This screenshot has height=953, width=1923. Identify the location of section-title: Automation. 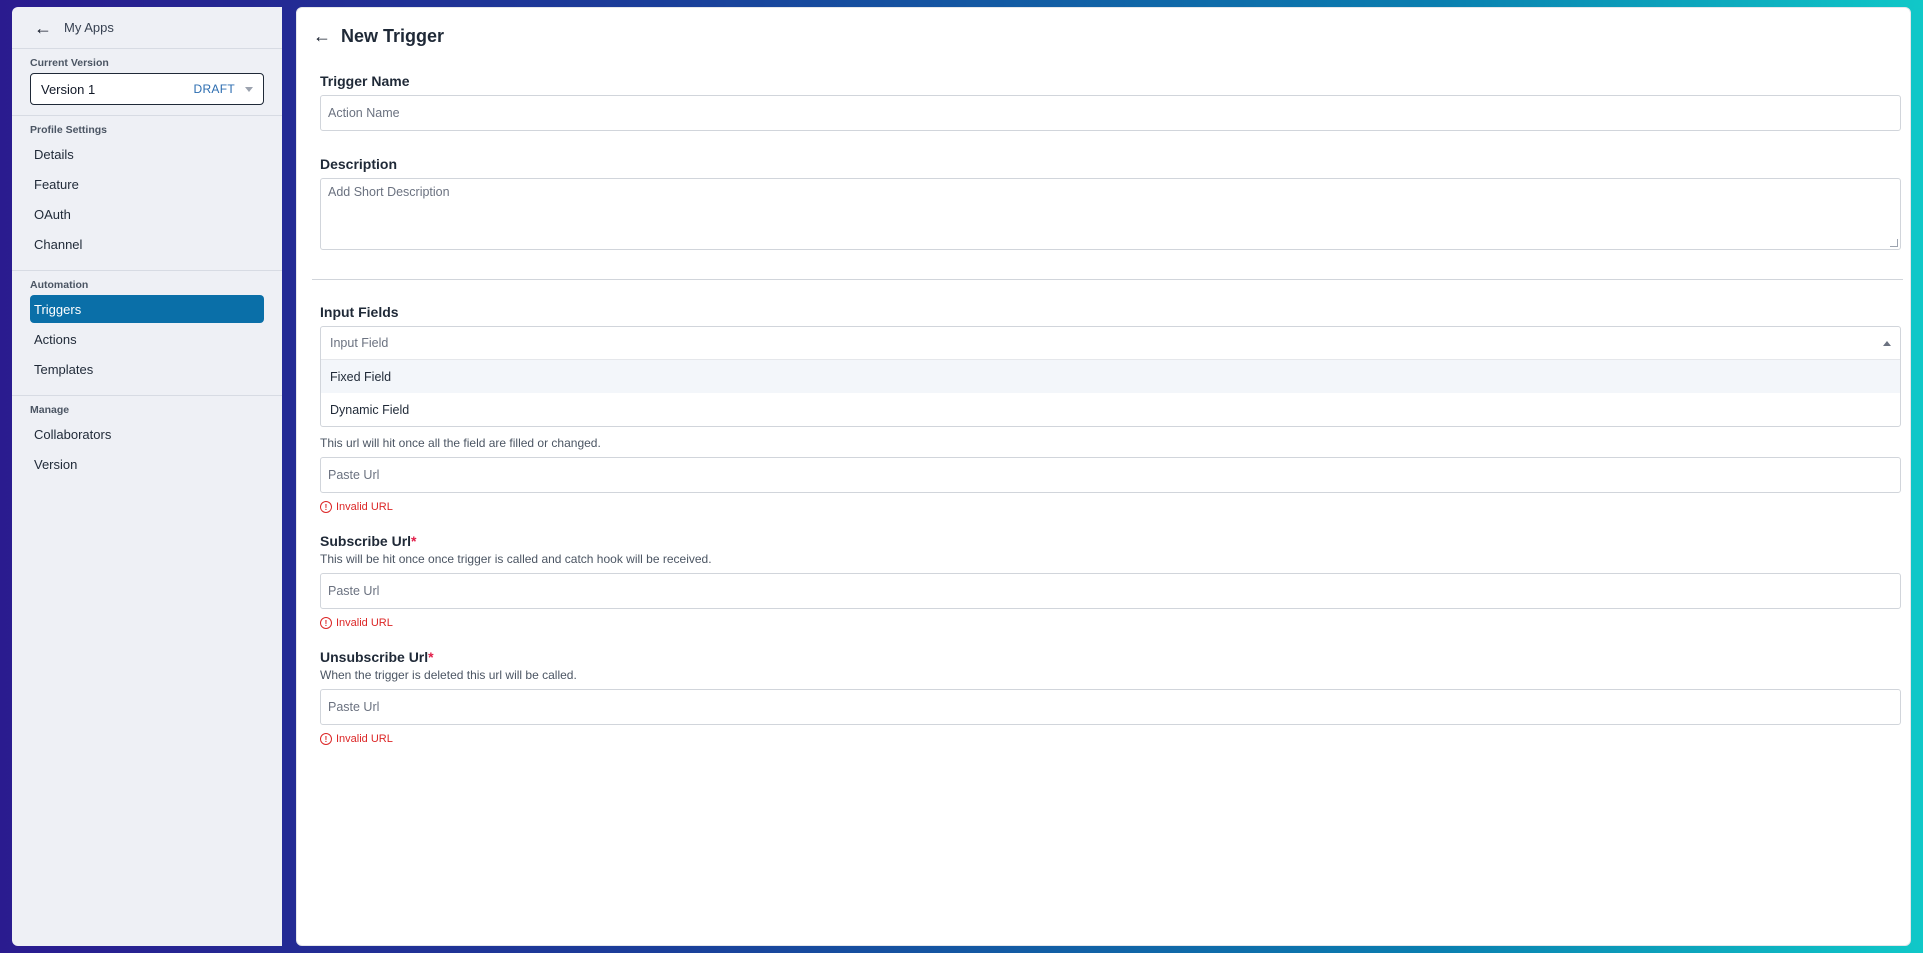
(59, 285).